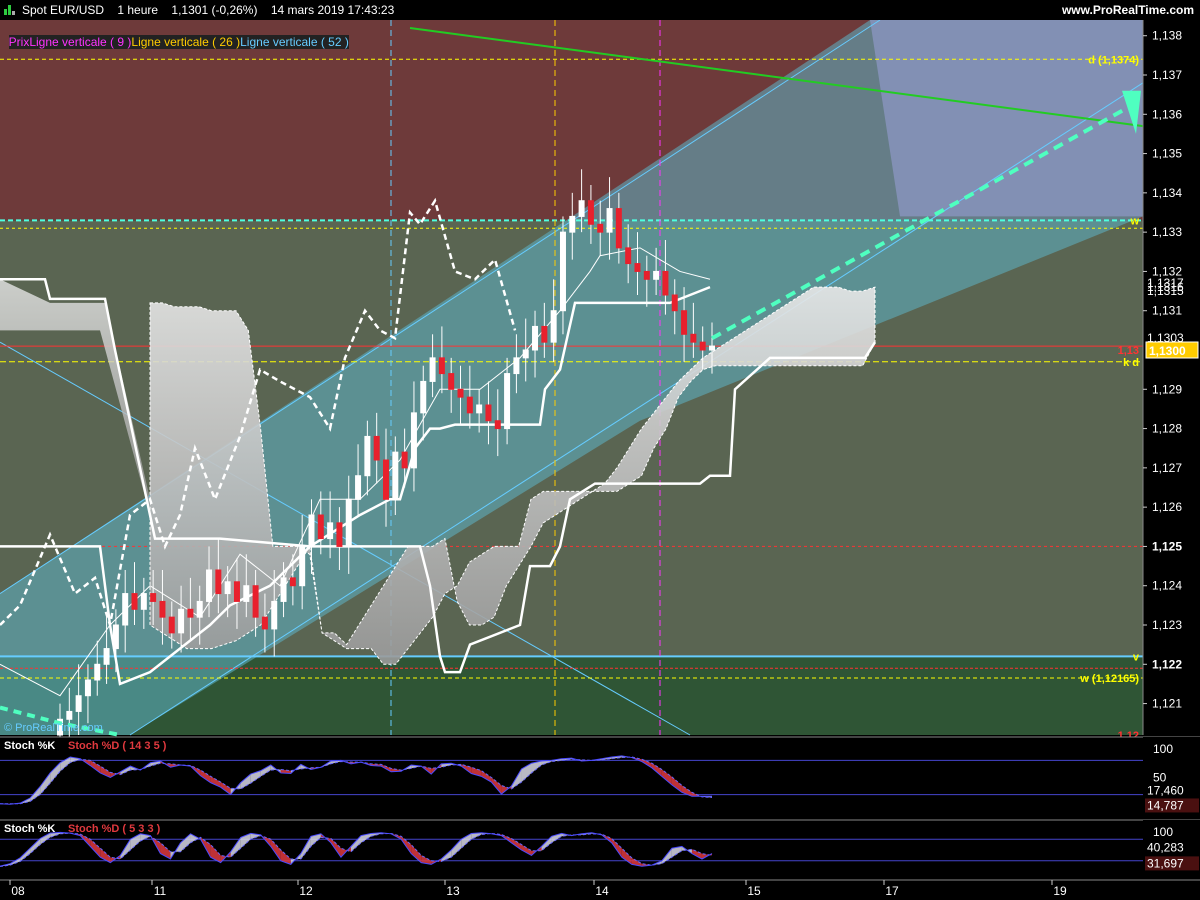  I want to click on stoch1-value-d: 14,787, so click(1165, 805).